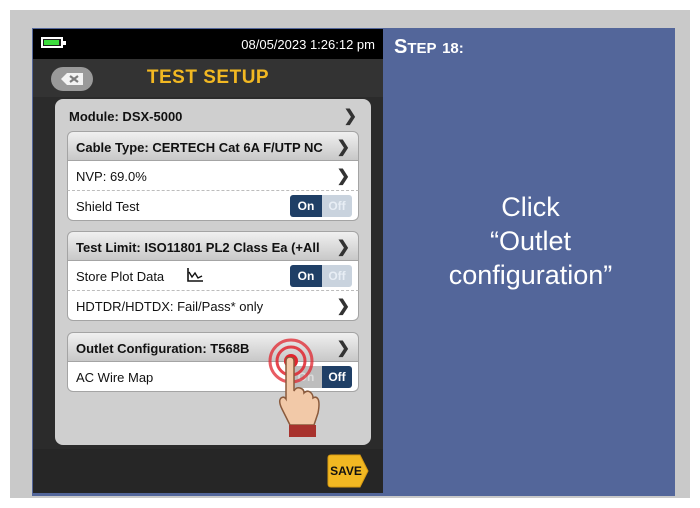 Image resolution: width=700 pixels, height=508 pixels. What do you see at coordinates (170, 306) in the screenshot?
I see `hdtdr-label: HDTDR/HDTDX: Fail/Pass* only` at bounding box center [170, 306].